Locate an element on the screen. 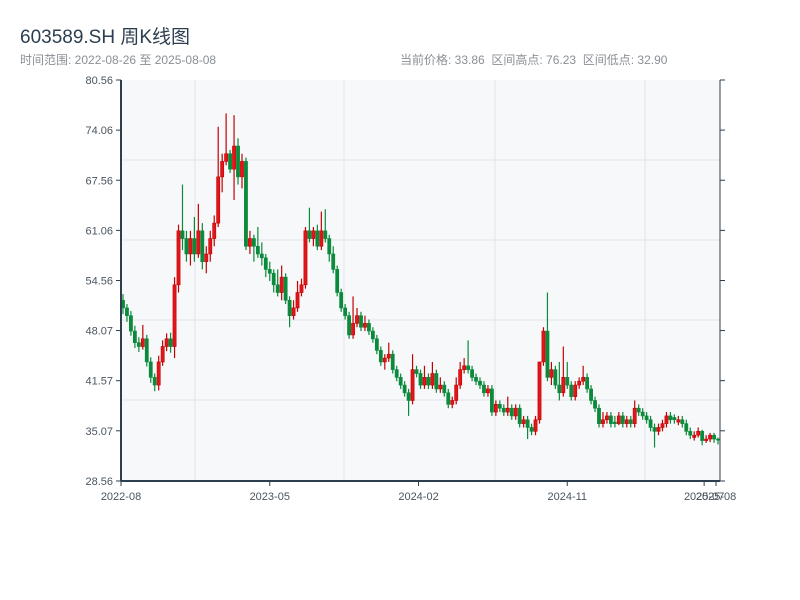 Image resolution: width=800 pixels, height=600 pixels. y-tick-label: 80.56 is located at coordinates (99, 81).